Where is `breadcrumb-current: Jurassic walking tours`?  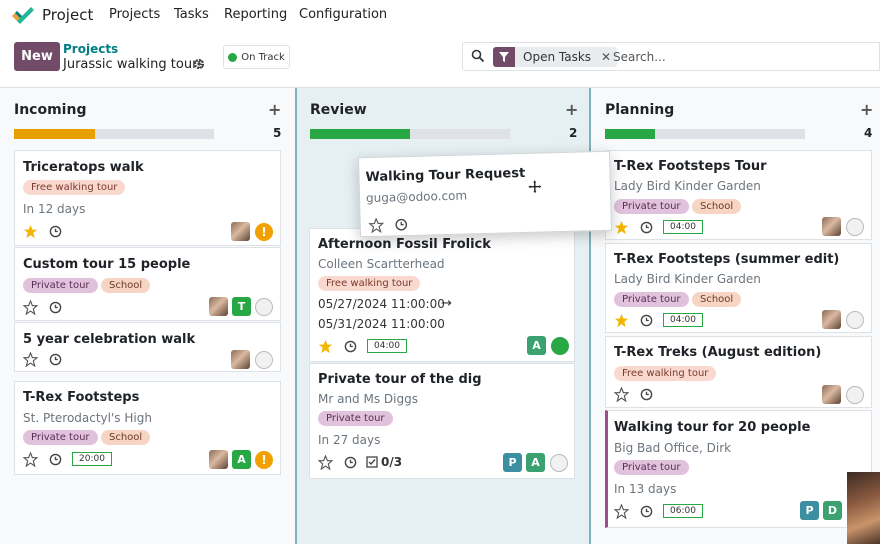 breadcrumb-current: Jurassic walking tours is located at coordinates (134, 64).